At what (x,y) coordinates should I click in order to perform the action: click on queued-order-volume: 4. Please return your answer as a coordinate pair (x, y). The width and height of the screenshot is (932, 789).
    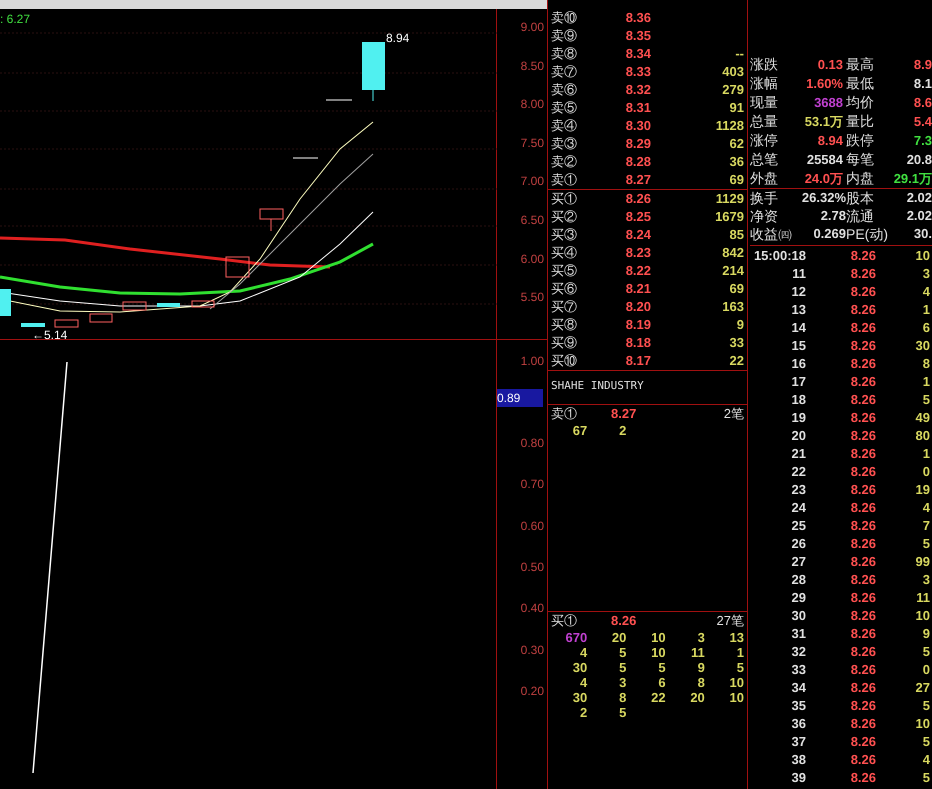
    Looking at the image, I should click on (583, 682).